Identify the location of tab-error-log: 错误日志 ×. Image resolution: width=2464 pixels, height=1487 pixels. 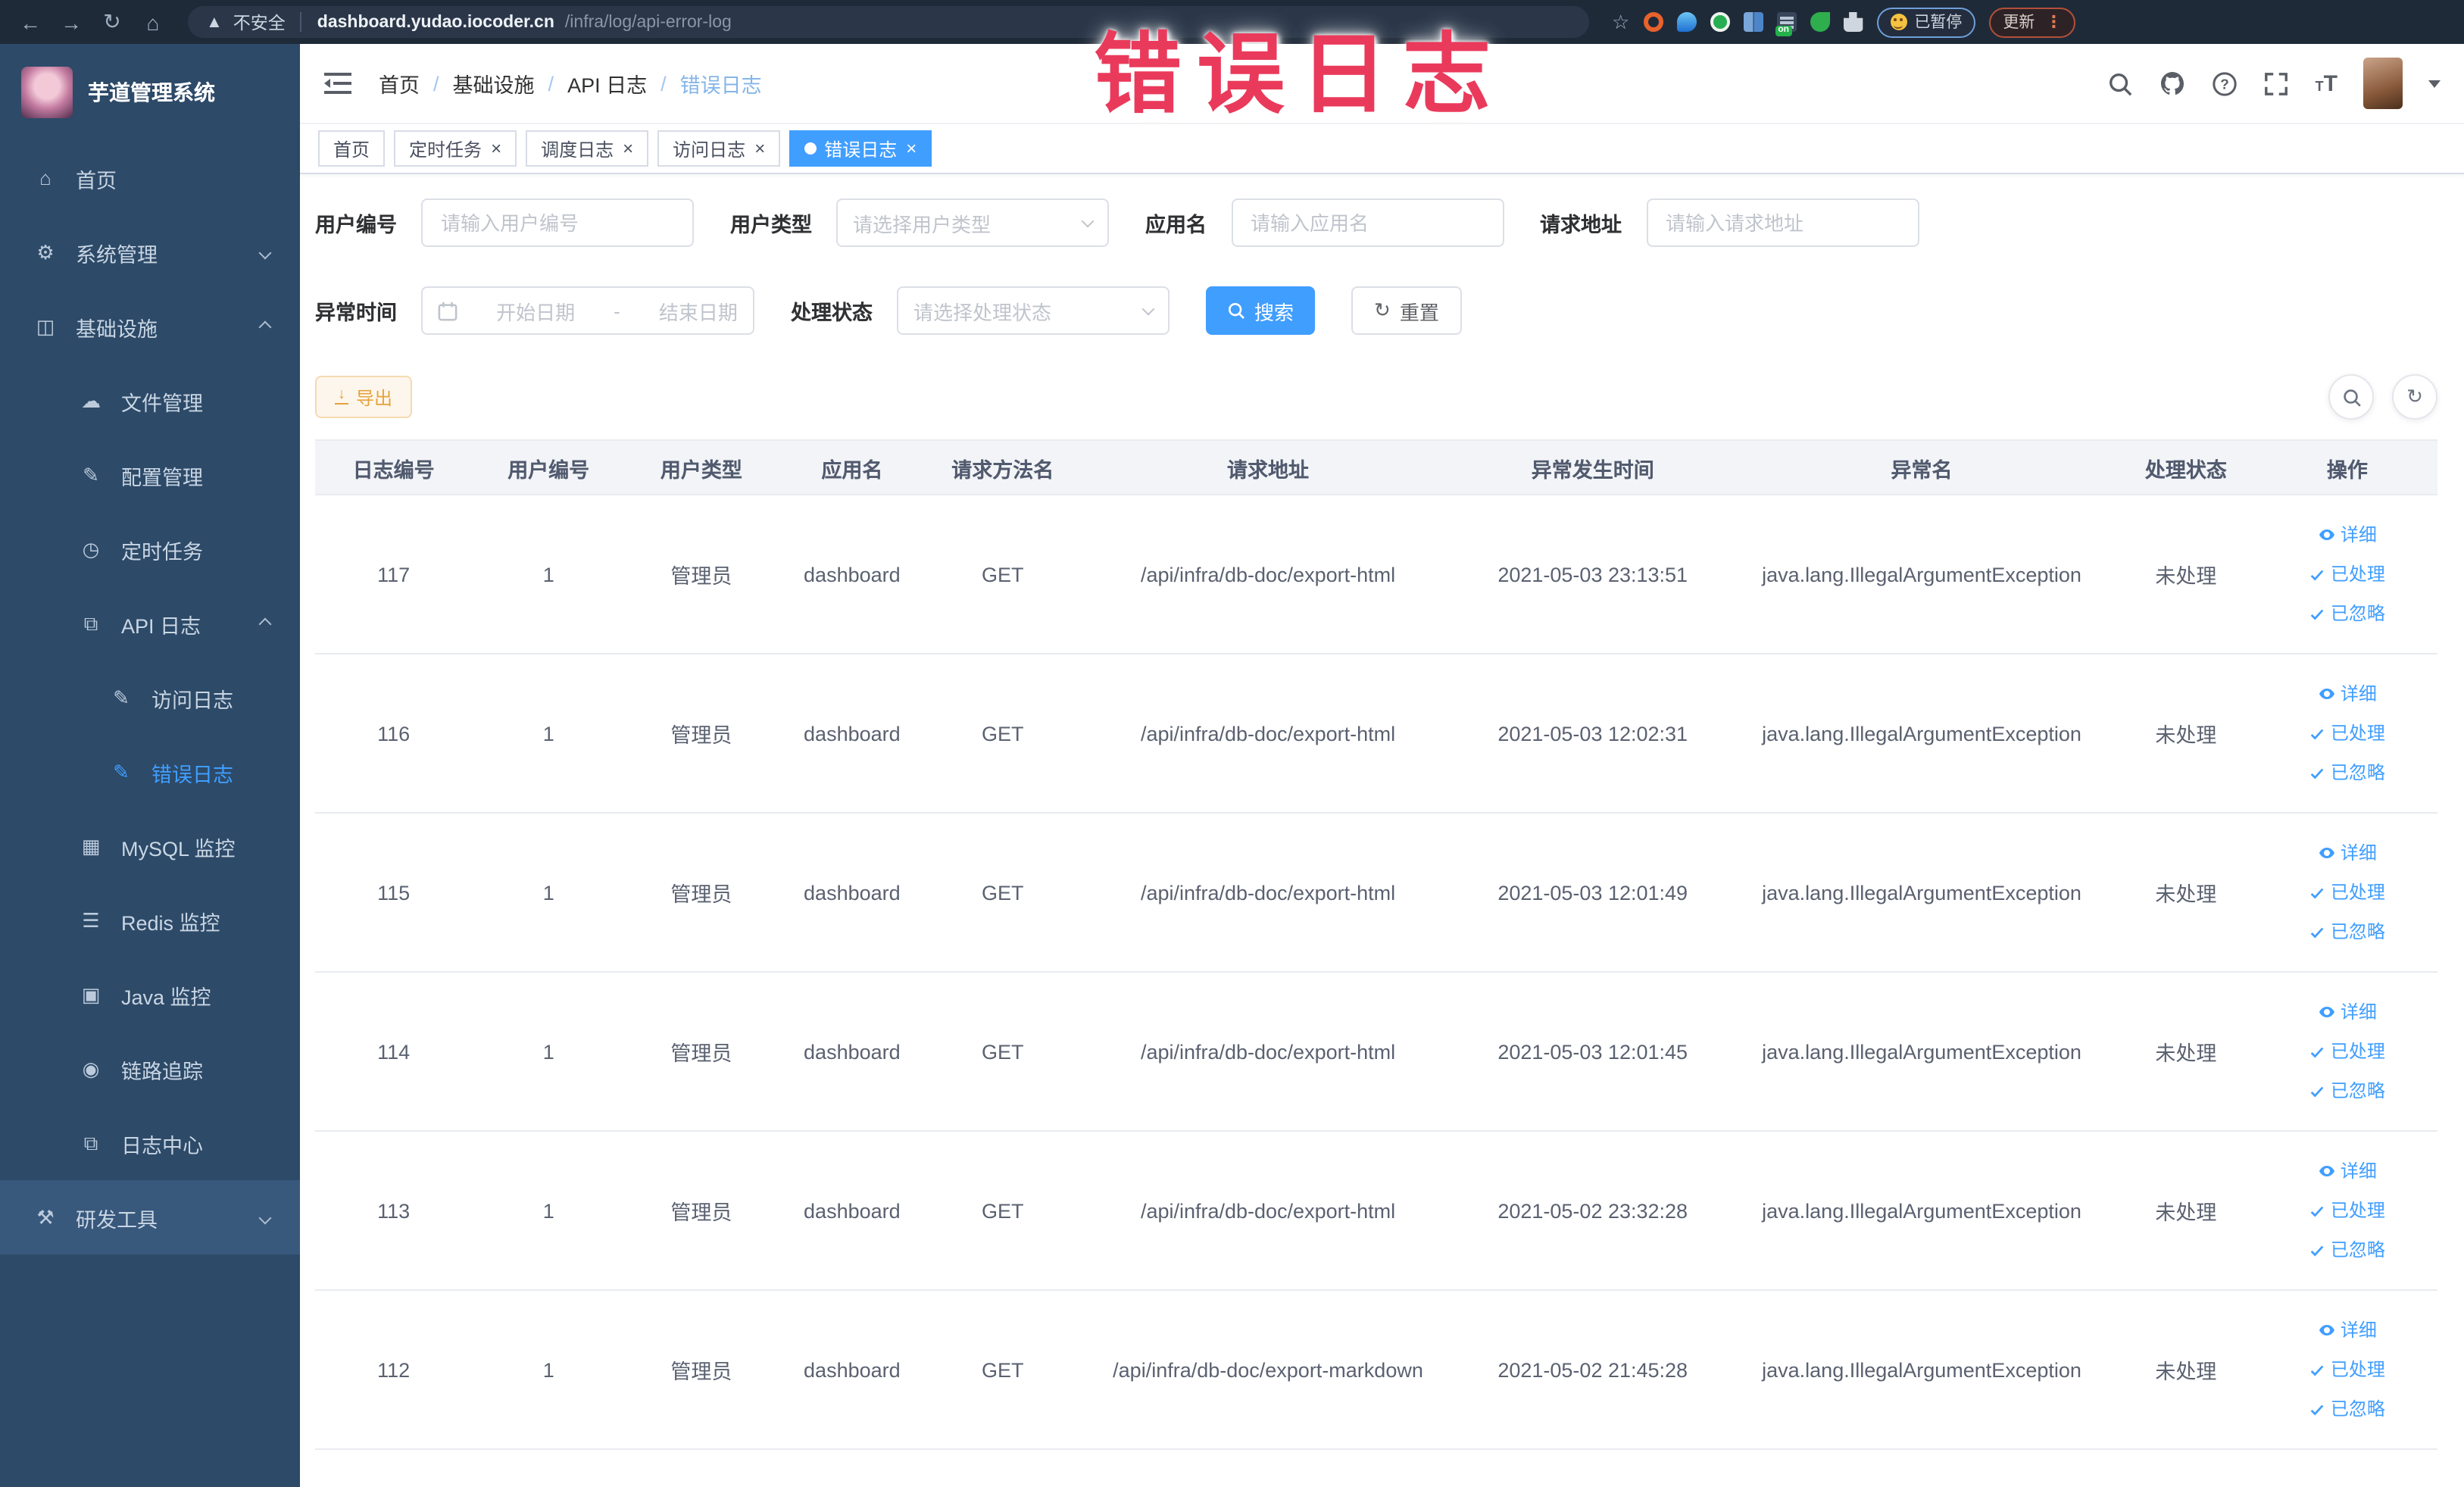
(860, 148).